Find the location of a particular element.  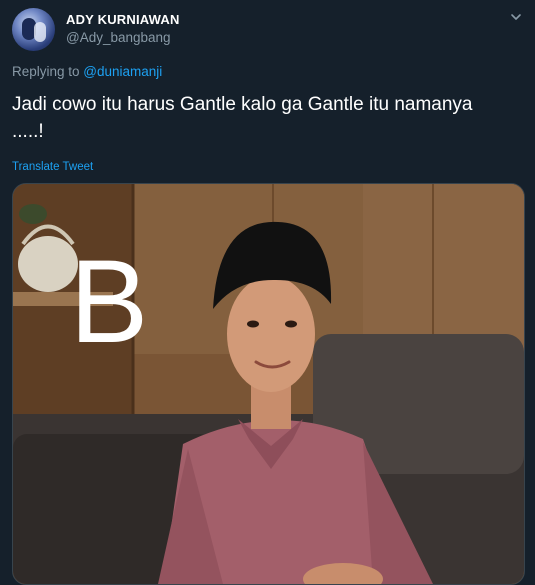

avatar is located at coordinates (33, 29).